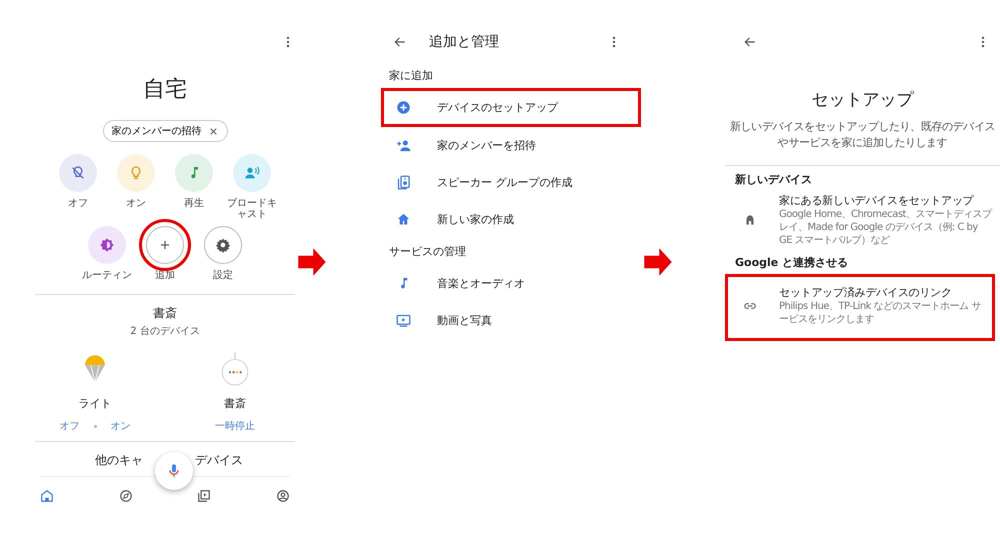 This screenshot has height=560, width=1000. Describe the element at coordinates (283, 496) in the screenshot. I see `account-icon` at that location.